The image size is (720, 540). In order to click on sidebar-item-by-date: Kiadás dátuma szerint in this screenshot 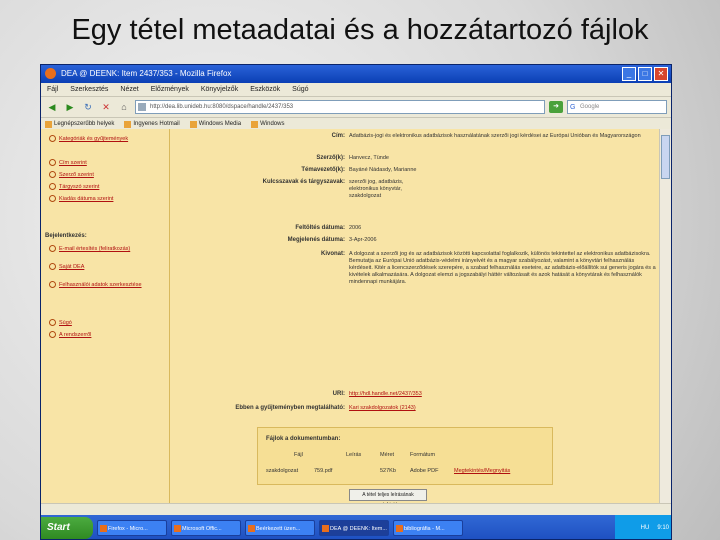, I will do `click(104, 199)`.